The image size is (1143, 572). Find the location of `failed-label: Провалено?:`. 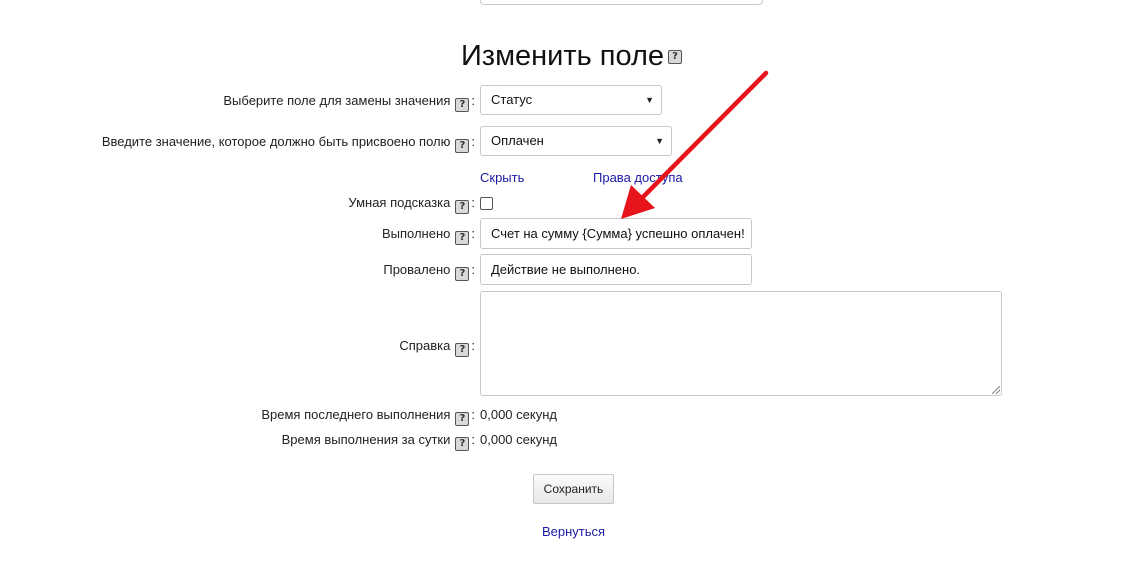

failed-label: Провалено?: is located at coordinates (429, 271).